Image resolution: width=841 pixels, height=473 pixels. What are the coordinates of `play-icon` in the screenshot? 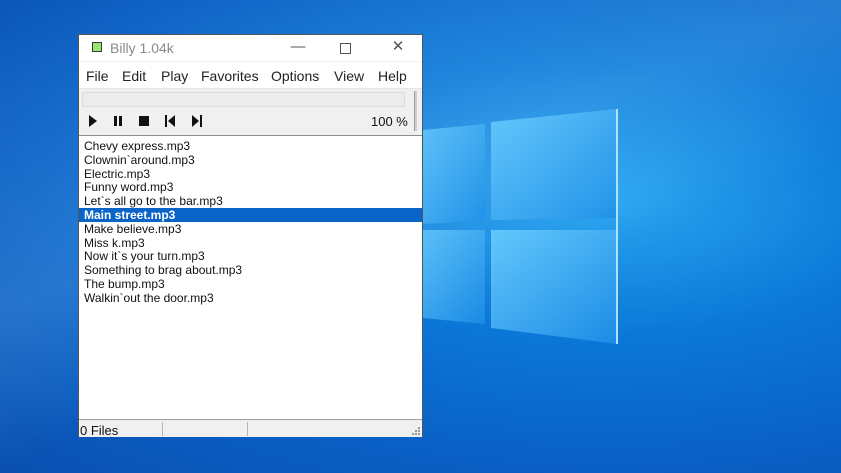 It's located at (93, 121).